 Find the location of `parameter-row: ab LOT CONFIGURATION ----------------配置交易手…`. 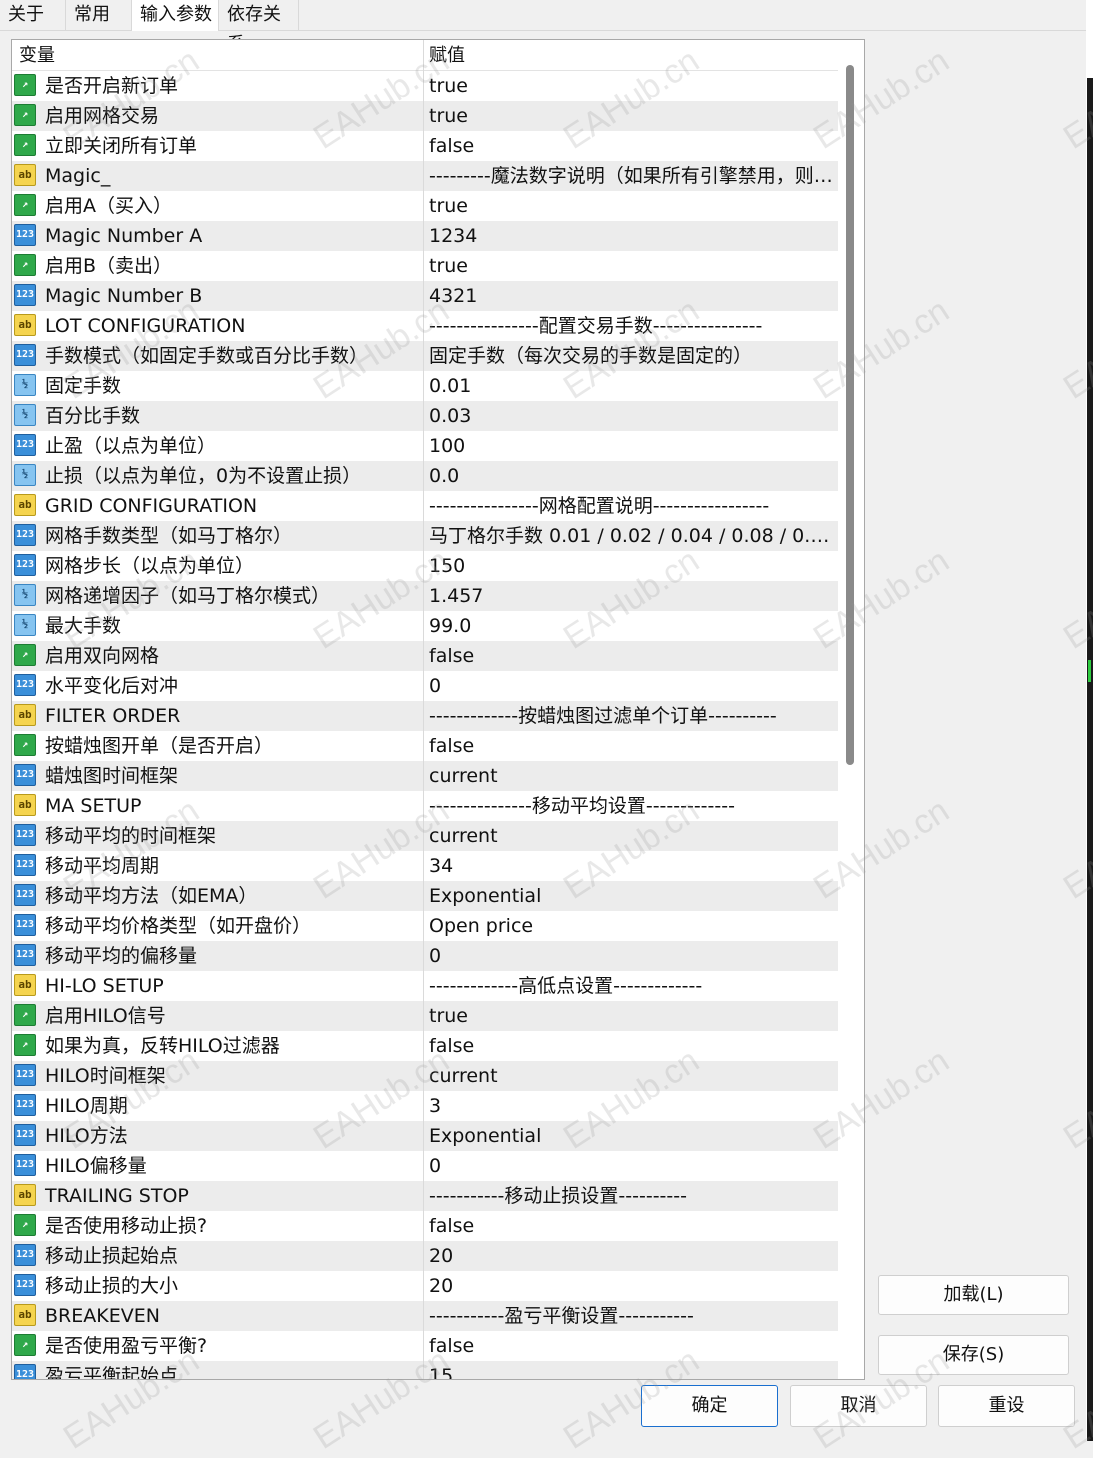

parameter-row: ab LOT CONFIGURATION ----------------配置交易手… is located at coordinates (425, 326).